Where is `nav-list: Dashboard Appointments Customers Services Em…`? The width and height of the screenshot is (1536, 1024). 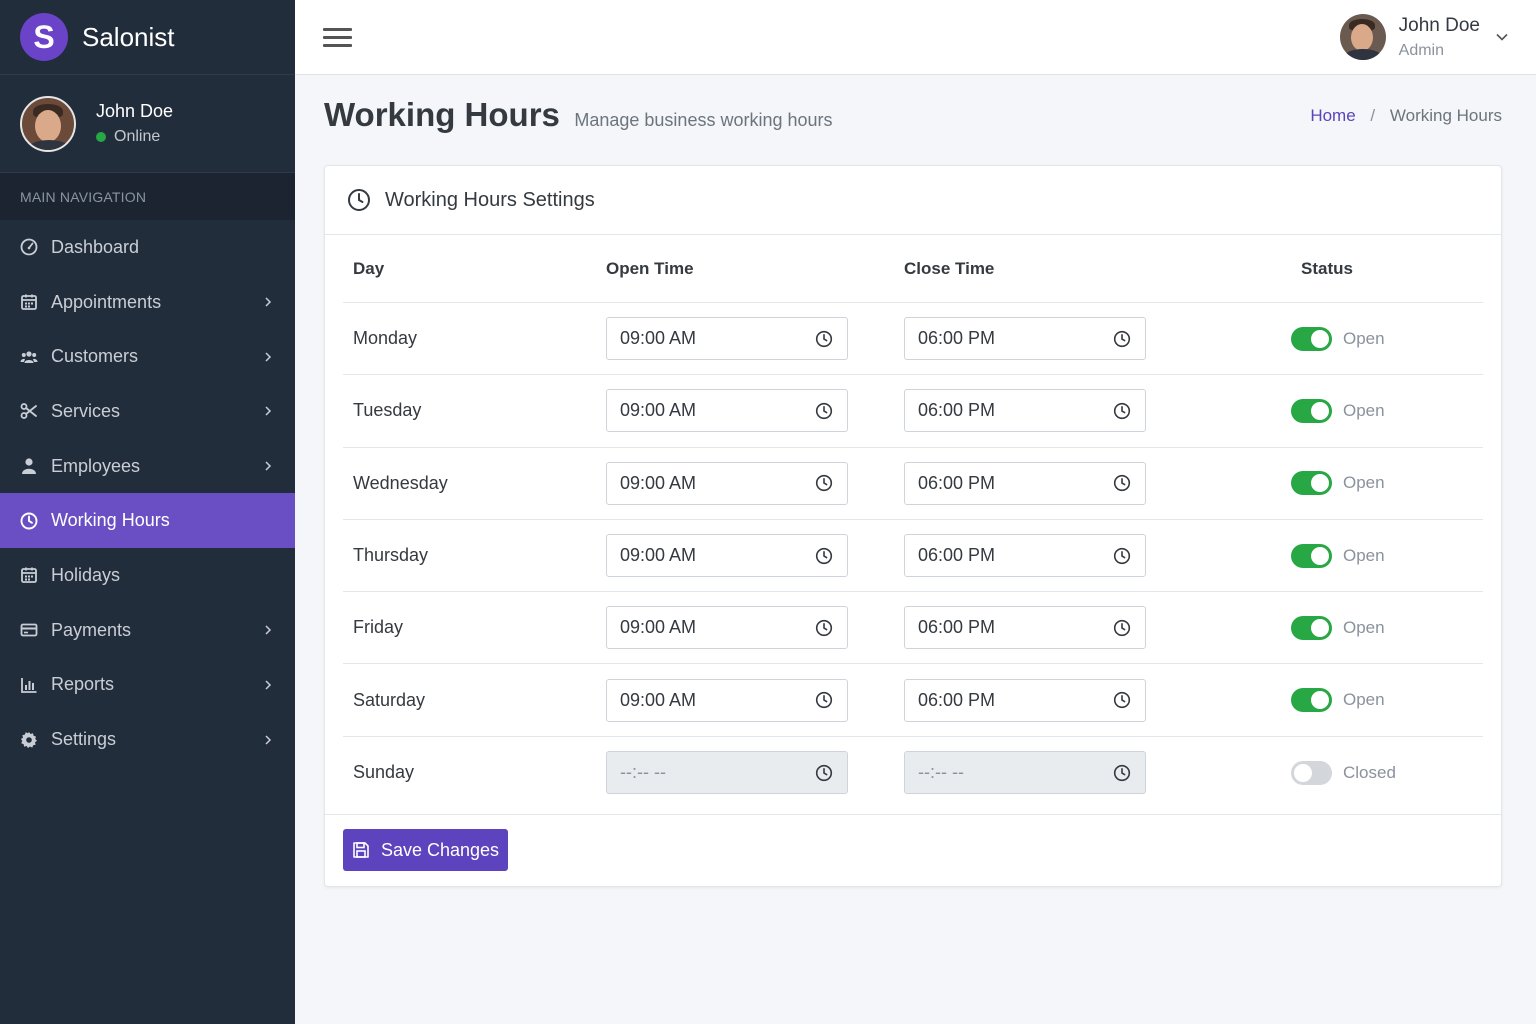
nav-list: Dashboard Appointments Customers Services Em… is located at coordinates (147, 493).